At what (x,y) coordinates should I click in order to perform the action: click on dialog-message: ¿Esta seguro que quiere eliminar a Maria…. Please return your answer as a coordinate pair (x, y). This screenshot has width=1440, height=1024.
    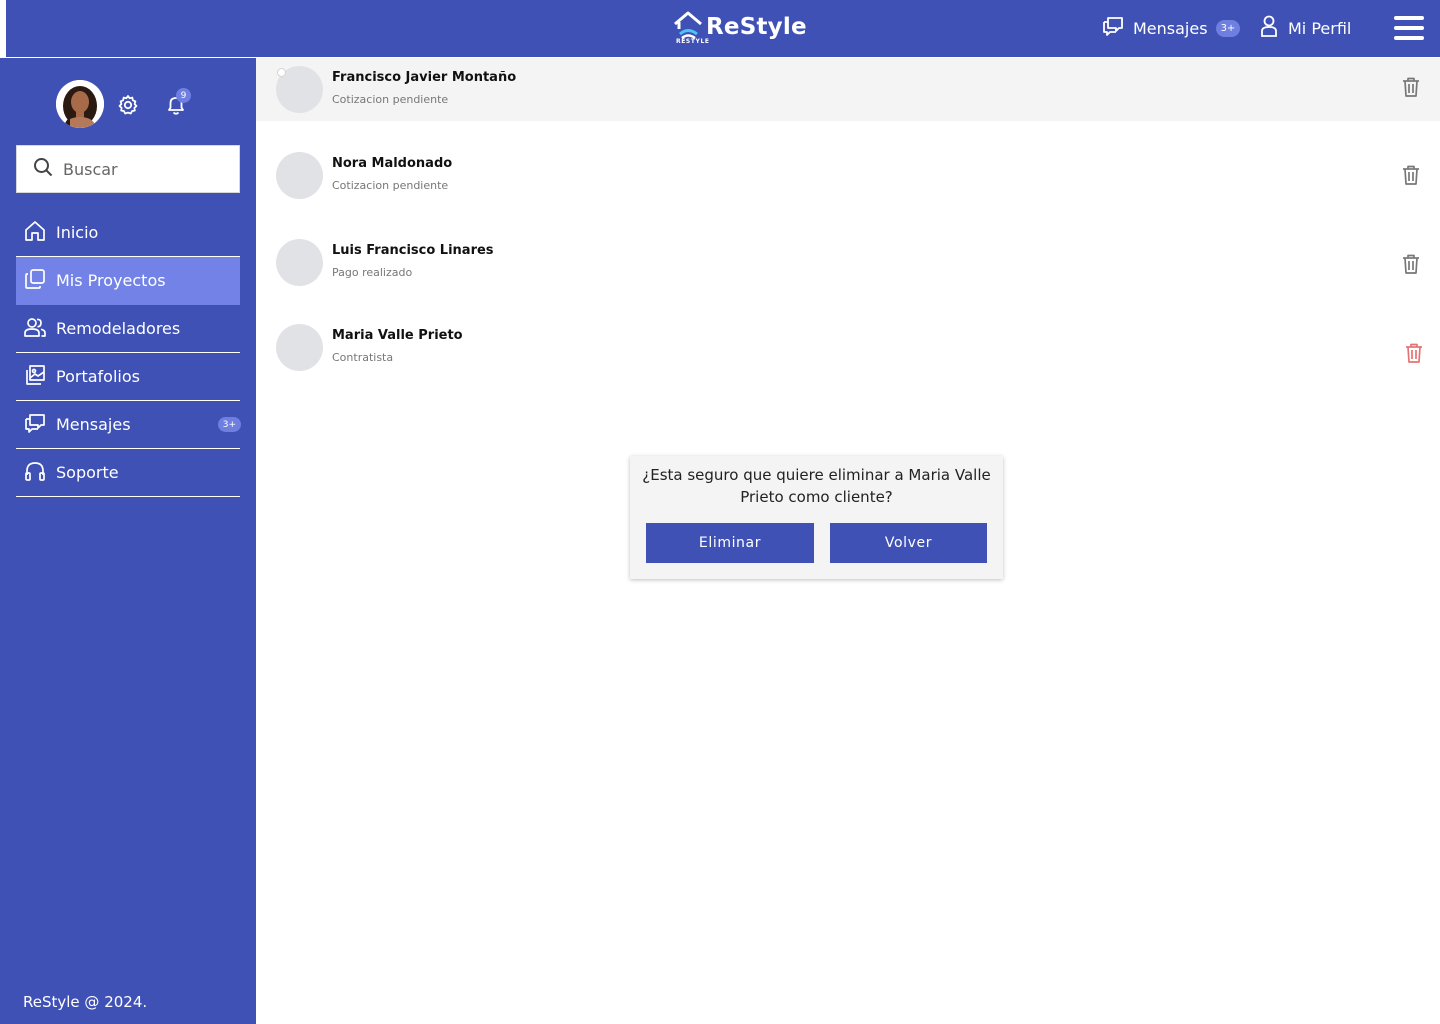
    Looking at the image, I should click on (816, 486).